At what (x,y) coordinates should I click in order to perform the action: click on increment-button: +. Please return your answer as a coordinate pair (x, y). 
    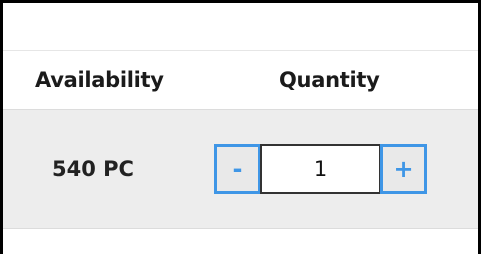
    Looking at the image, I should click on (403, 169).